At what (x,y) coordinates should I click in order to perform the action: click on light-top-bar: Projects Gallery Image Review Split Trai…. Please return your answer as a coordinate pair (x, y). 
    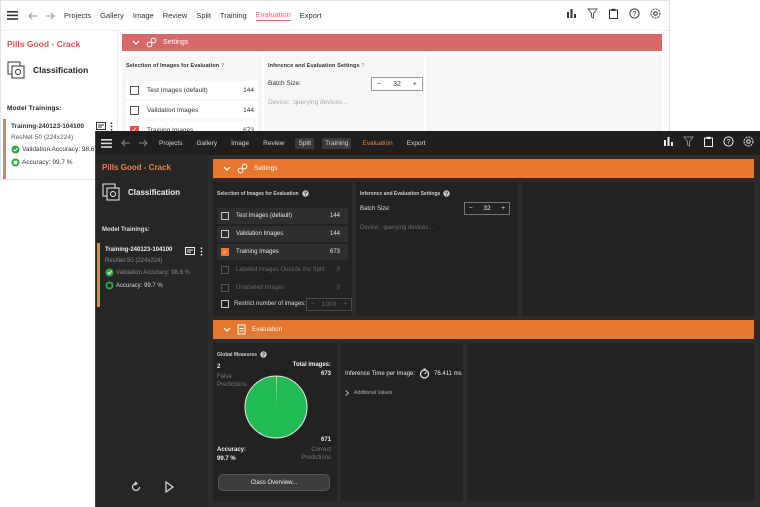
    Looking at the image, I should click on (335, 16).